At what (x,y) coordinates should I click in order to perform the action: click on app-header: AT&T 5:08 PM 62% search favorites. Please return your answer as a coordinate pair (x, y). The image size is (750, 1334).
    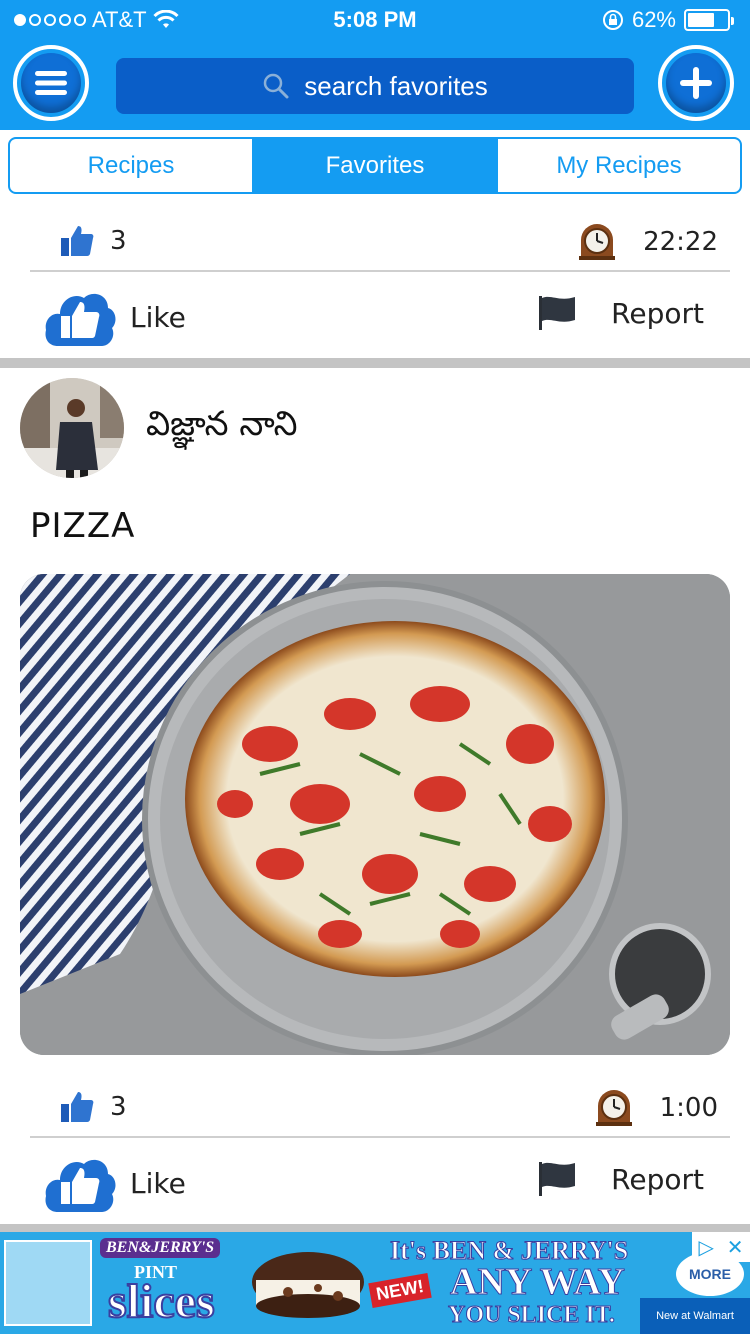
    Looking at the image, I should click on (375, 65).